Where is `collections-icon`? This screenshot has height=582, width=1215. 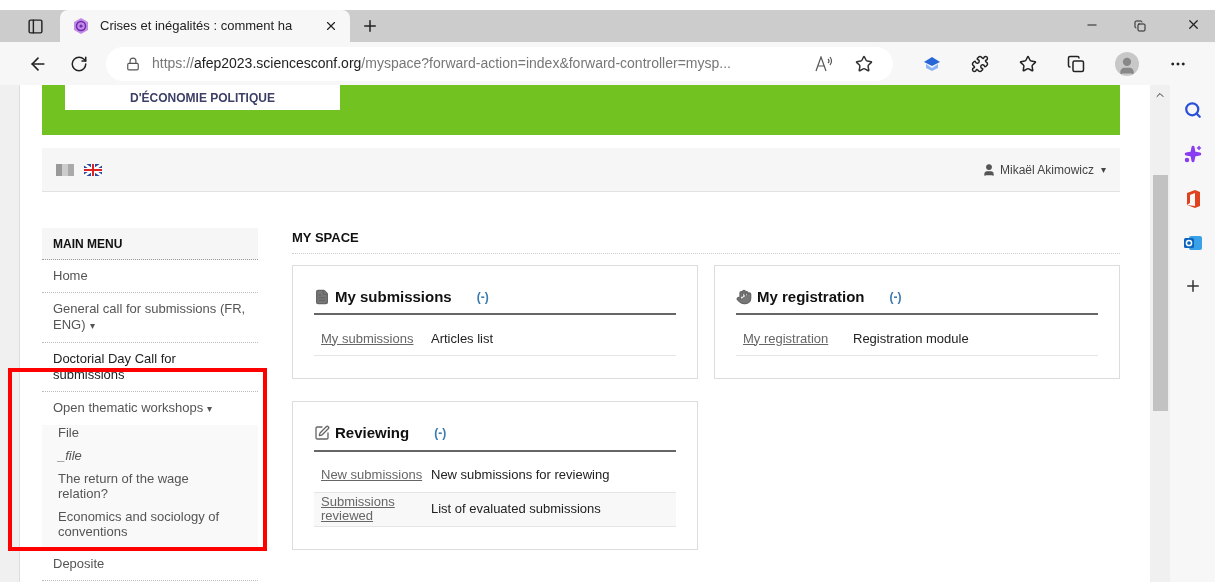 collections-icon is located at coordinates (1076, 63).